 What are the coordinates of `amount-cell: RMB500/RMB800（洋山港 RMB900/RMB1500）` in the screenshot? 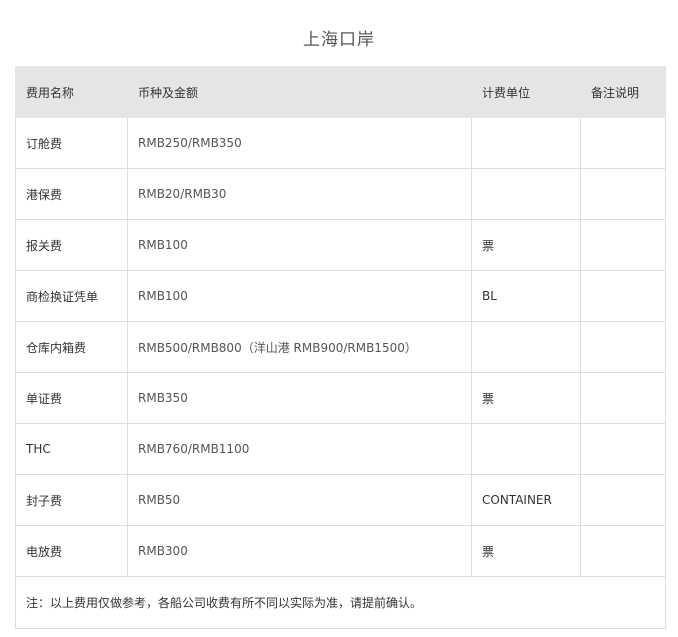 It's located at (299, 347).